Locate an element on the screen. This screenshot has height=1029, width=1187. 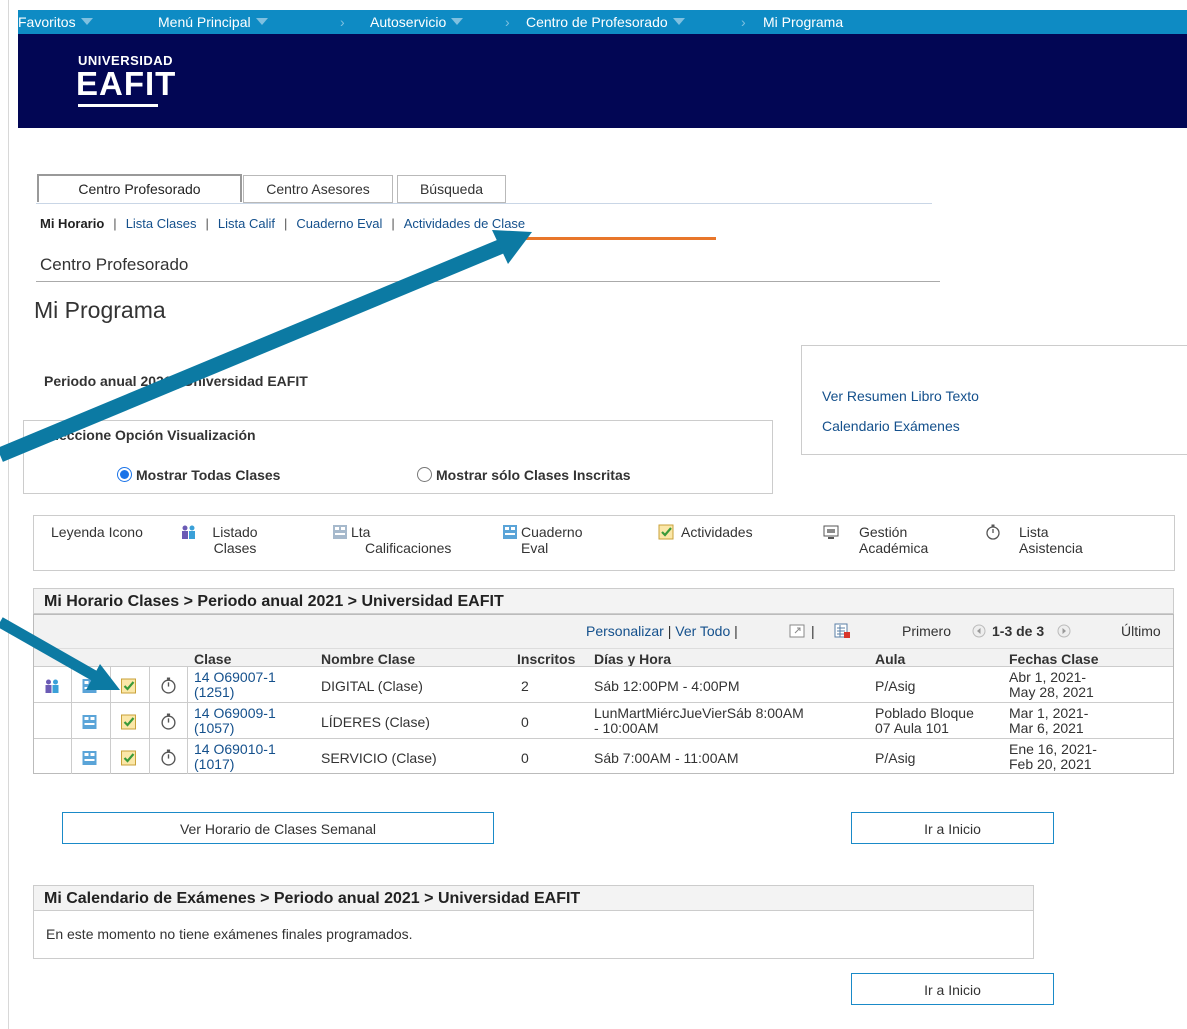
link-calendario-examenes: Calendario Exámenes is located at coordinates (891, 426).